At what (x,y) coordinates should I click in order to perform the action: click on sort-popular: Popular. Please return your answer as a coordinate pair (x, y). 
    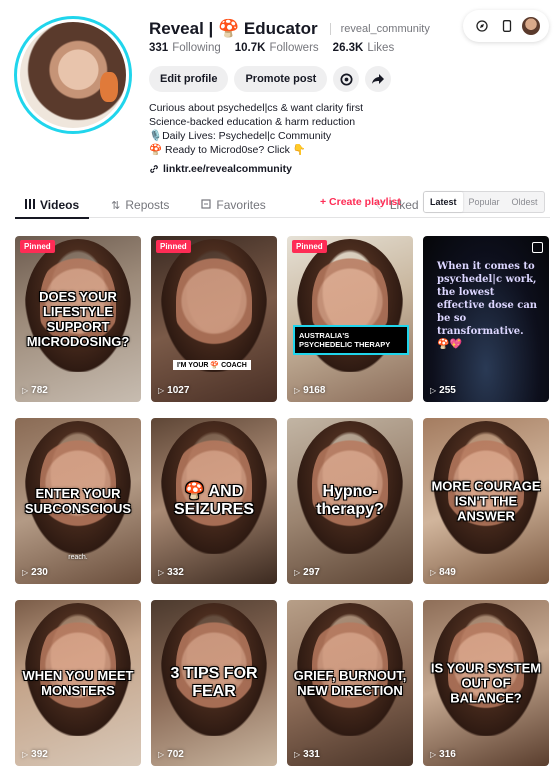
    Looking at the image, I should click on (484, 202).